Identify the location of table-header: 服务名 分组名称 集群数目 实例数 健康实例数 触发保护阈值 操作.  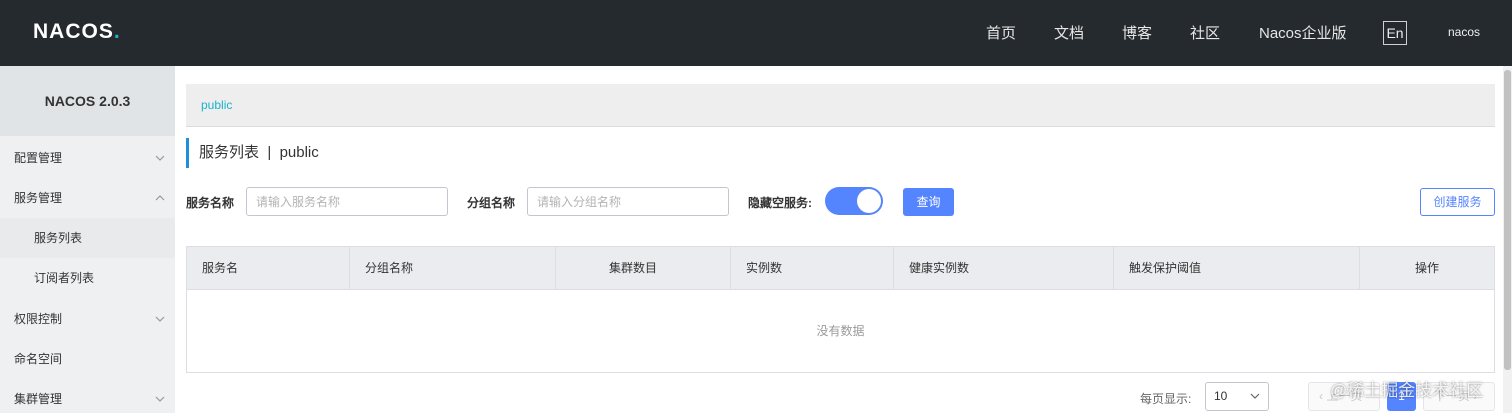
(840, 268).